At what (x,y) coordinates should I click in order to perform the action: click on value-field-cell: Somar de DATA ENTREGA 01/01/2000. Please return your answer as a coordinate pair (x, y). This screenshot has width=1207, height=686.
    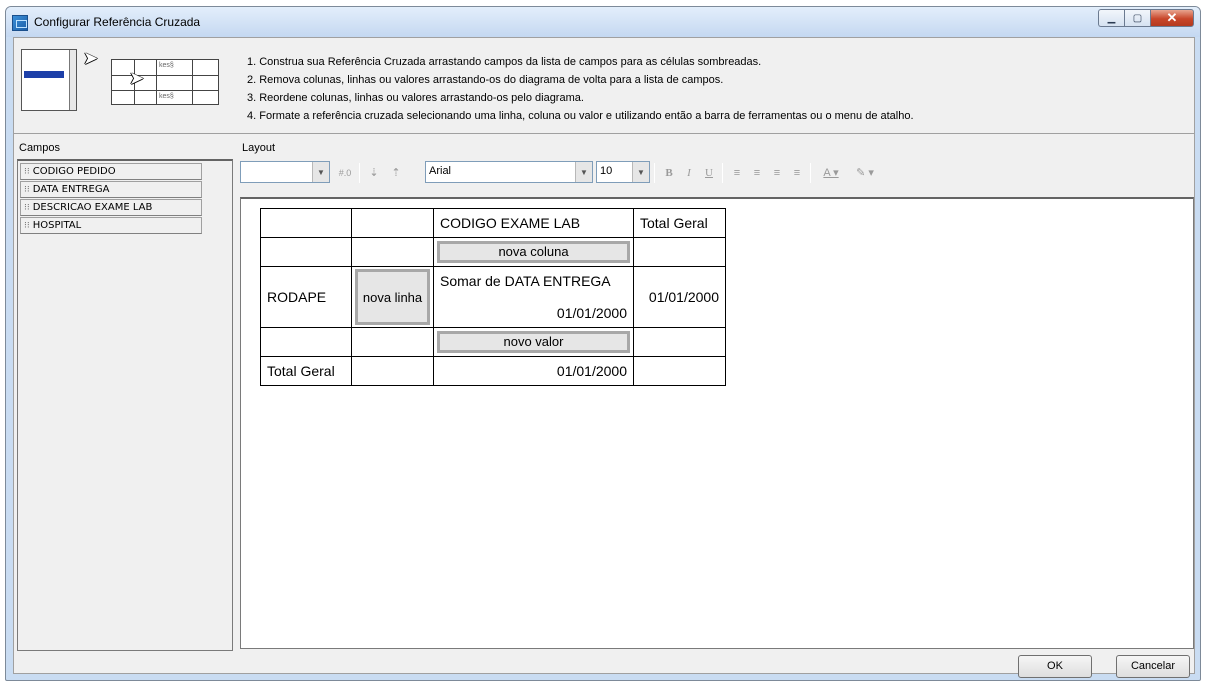
    Looking at the image, I should click on (533, 297).